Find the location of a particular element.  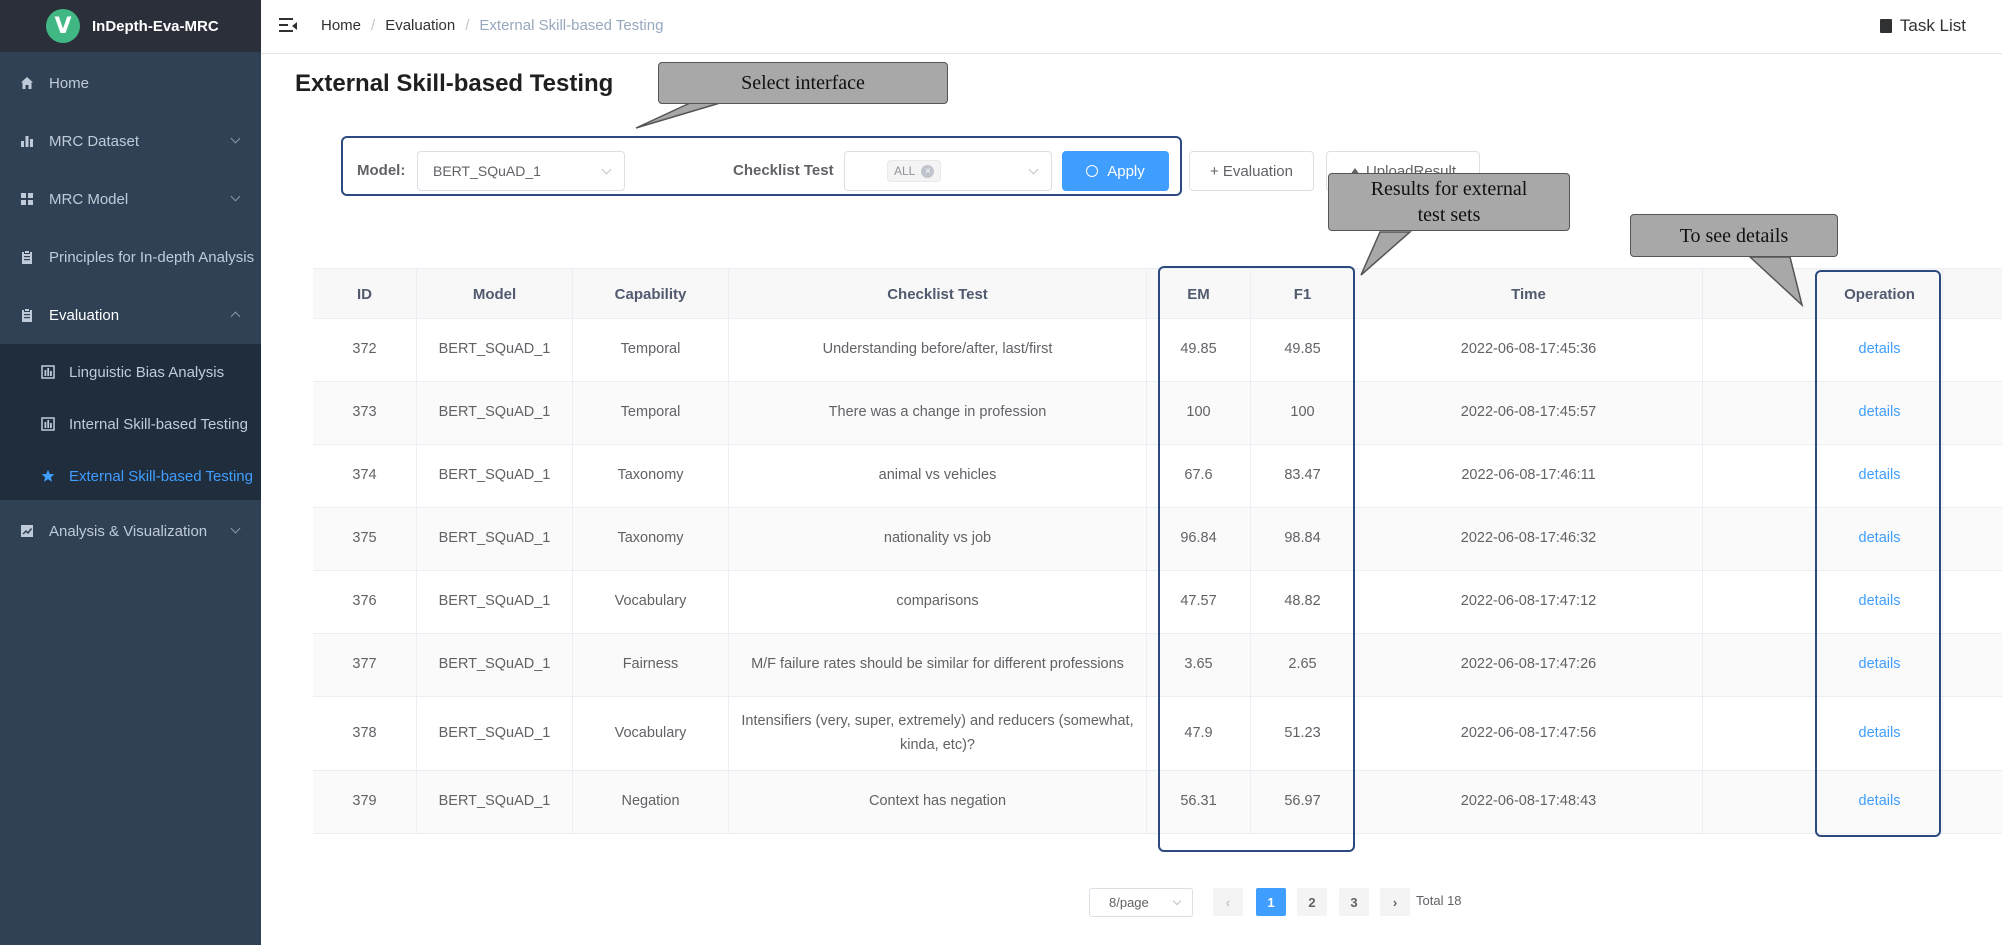

cell-capability: Negation is located at coordinates (651, 802).